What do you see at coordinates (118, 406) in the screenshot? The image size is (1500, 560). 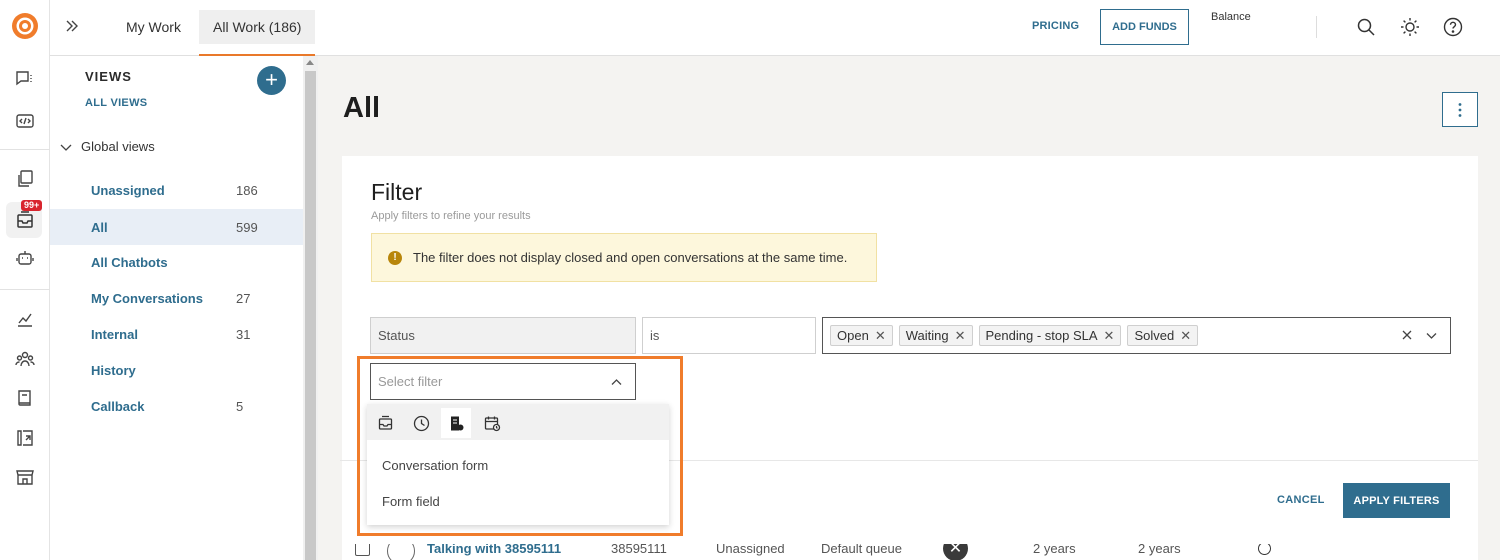 I see `view-label: Callback` at bounding box center [118, 406].